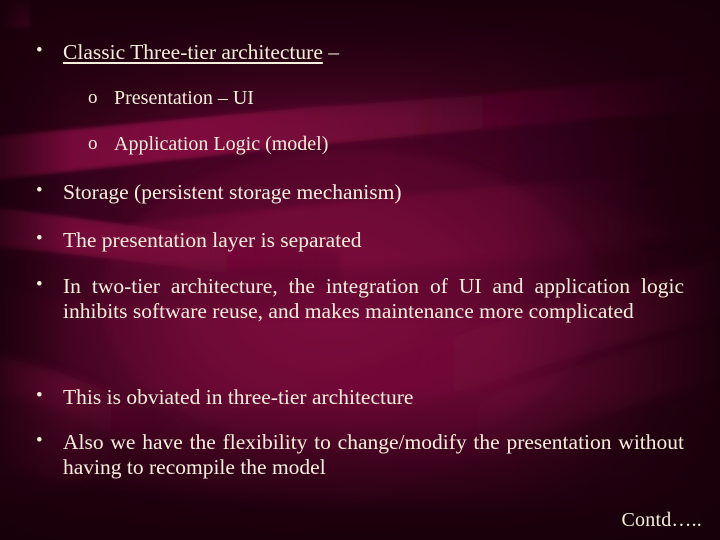 This screenshot has width=720, height=540. Describe the element at coordinates (661, 520) in the screenshot. I see `continuation-label: Contd…..` at that location.